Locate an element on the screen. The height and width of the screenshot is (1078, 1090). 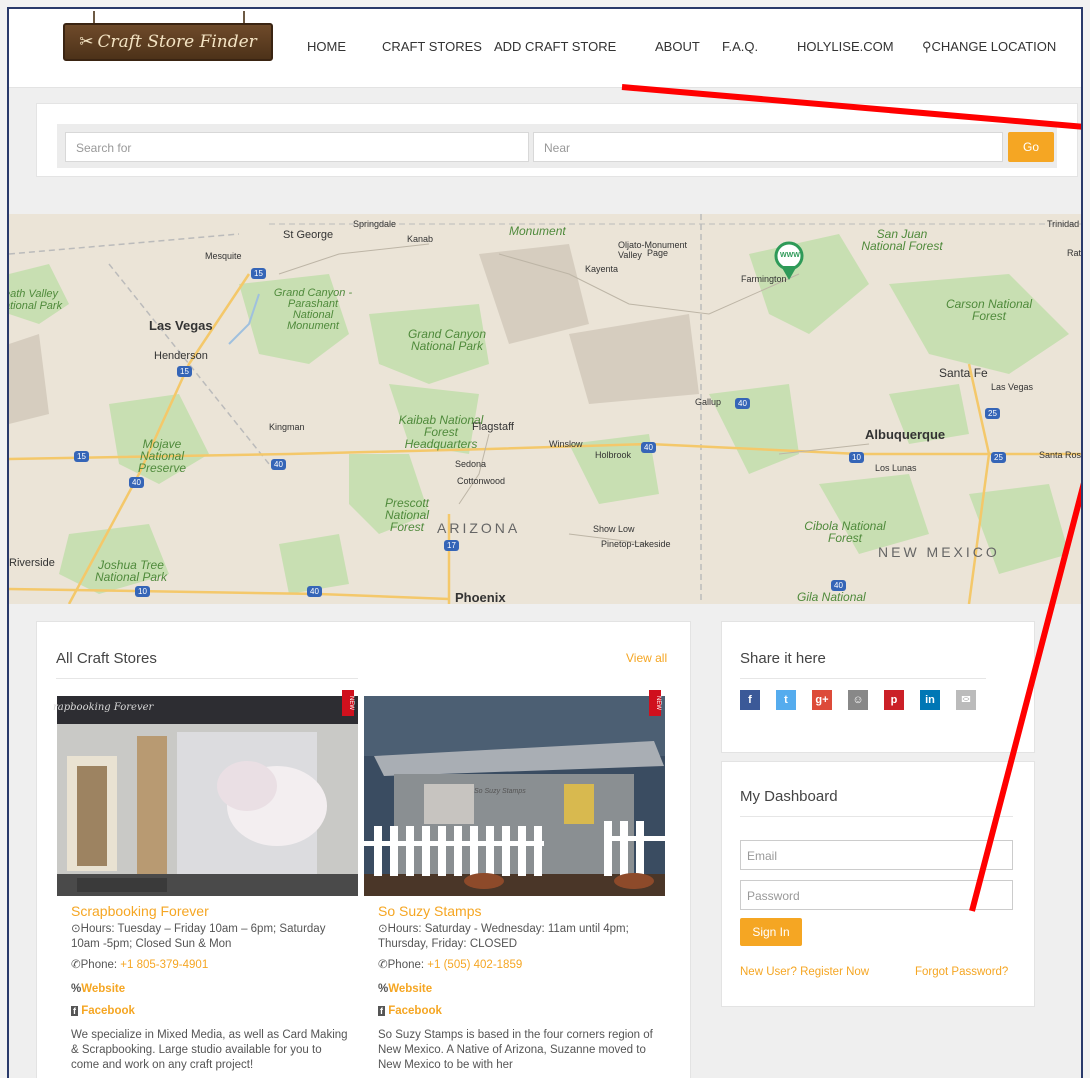
view-all-link: View all is located at coordinates (646, 658).